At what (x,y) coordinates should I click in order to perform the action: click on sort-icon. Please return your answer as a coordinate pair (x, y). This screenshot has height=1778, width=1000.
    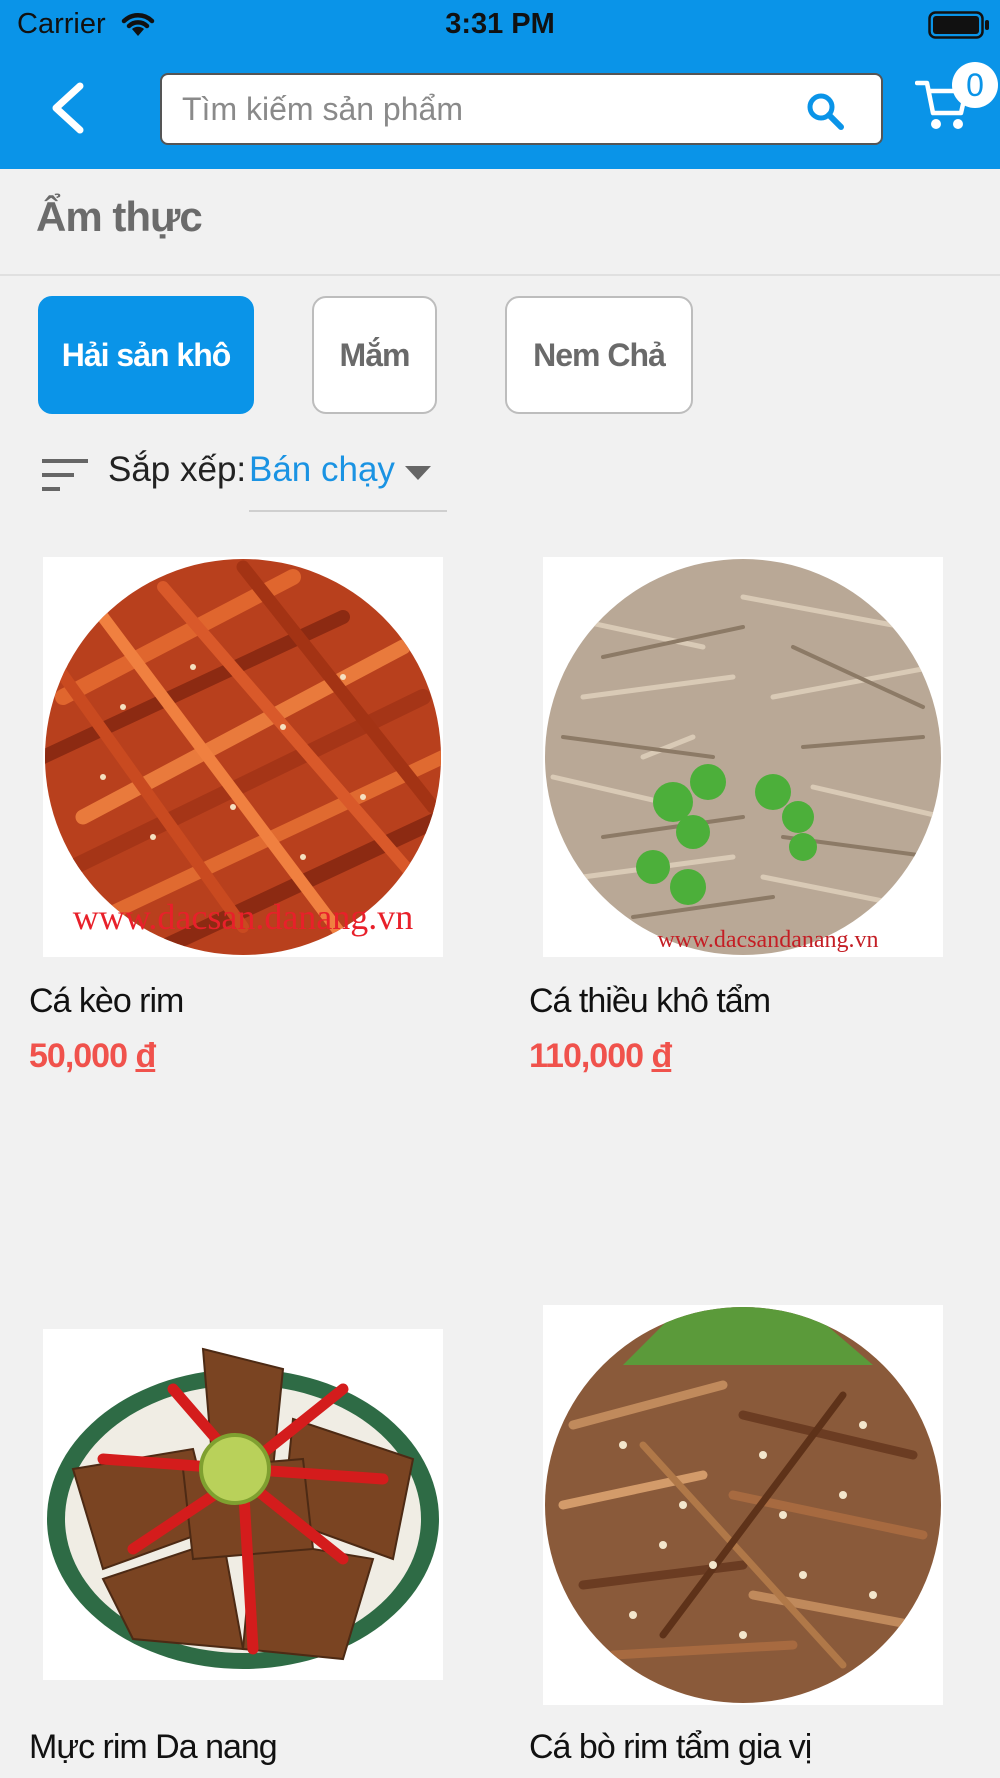
    Looking at the image, I should click on (66, 477).